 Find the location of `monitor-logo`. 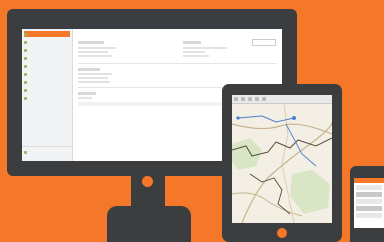

monitor-logo is located at coordinates (147, 181).